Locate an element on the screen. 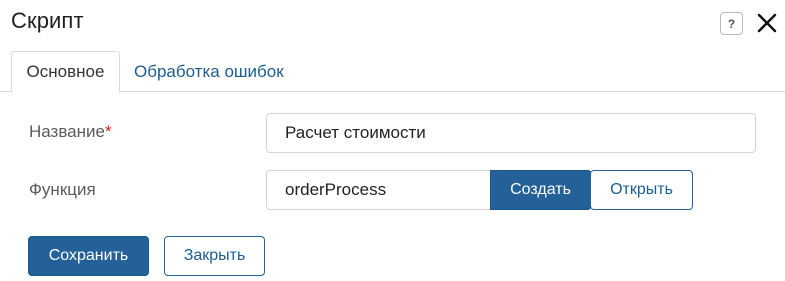 Image resolution: width=785 pixels, height=281 pixels. name-label-text: Название is located at coordinates (67, 131).